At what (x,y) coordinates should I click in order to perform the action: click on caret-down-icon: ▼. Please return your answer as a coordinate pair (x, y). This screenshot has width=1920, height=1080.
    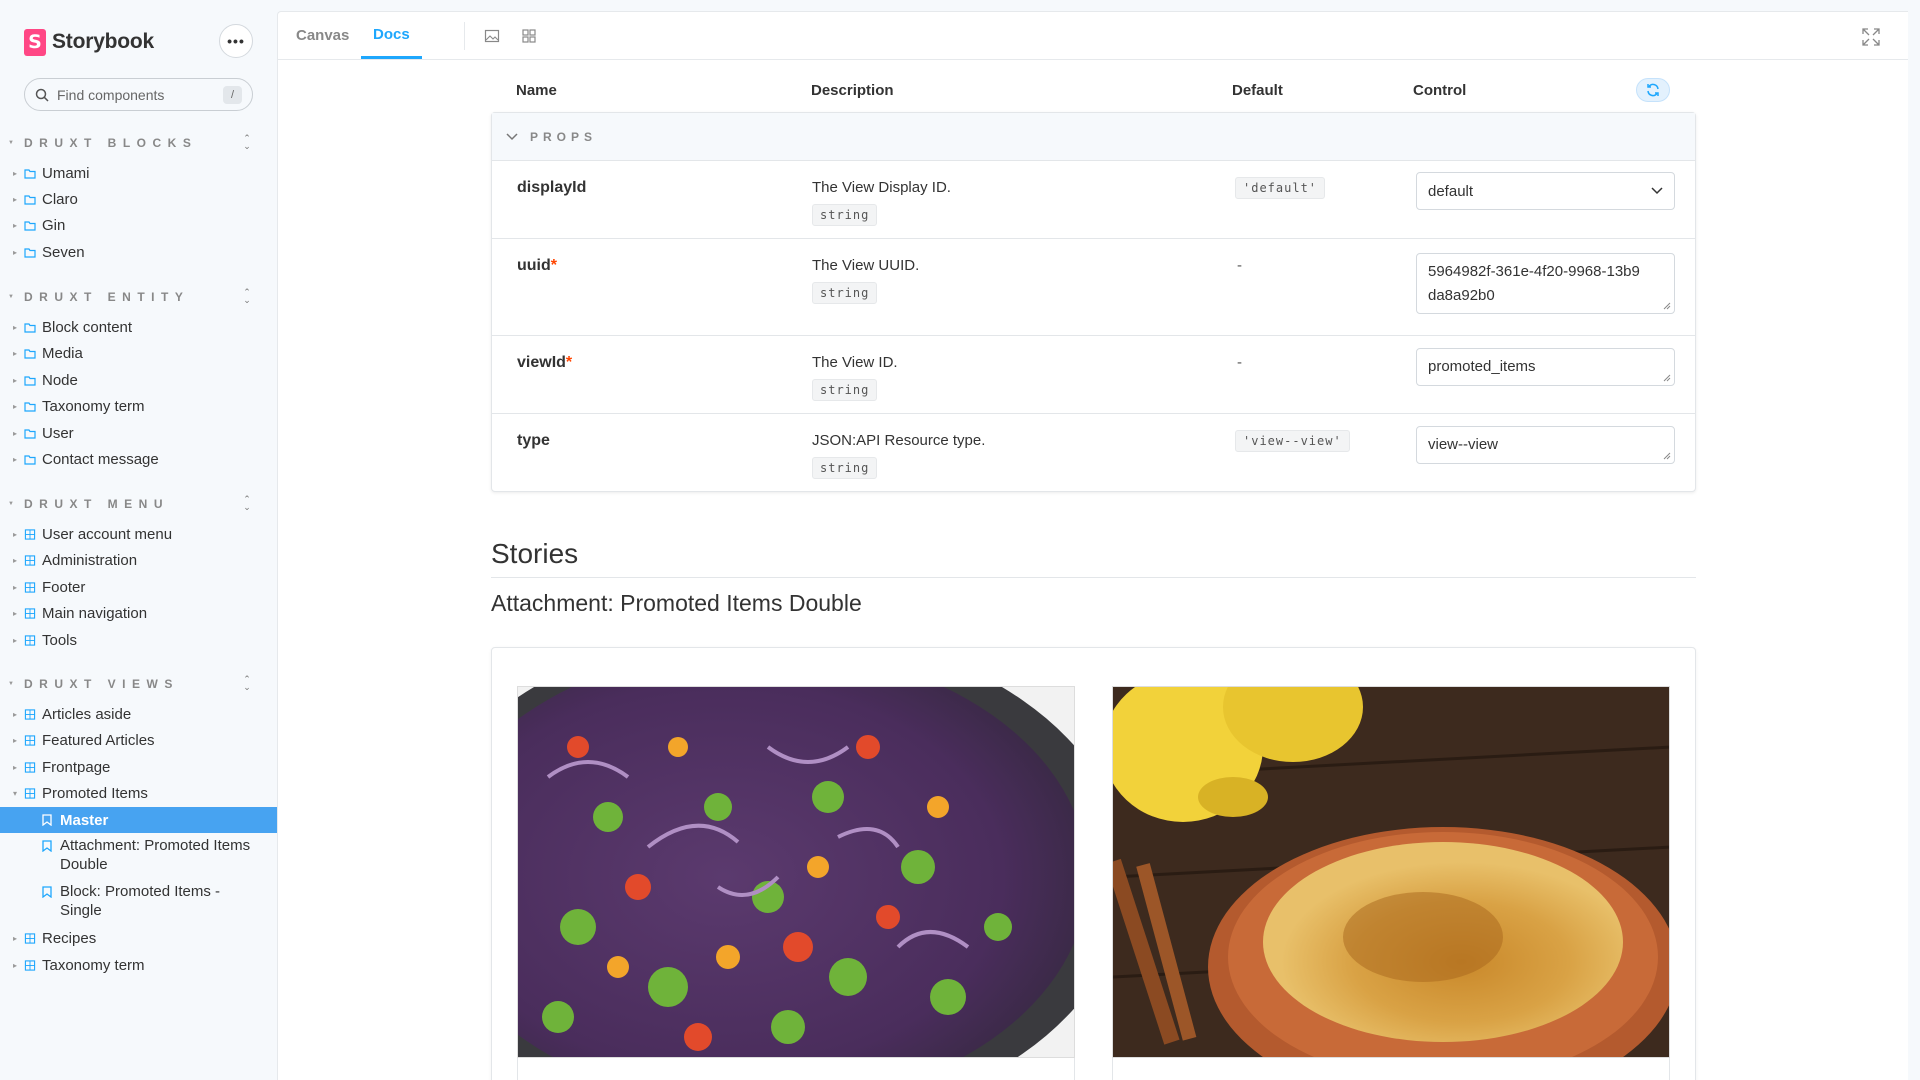
    Looking at the image, I should click on (11, 297).